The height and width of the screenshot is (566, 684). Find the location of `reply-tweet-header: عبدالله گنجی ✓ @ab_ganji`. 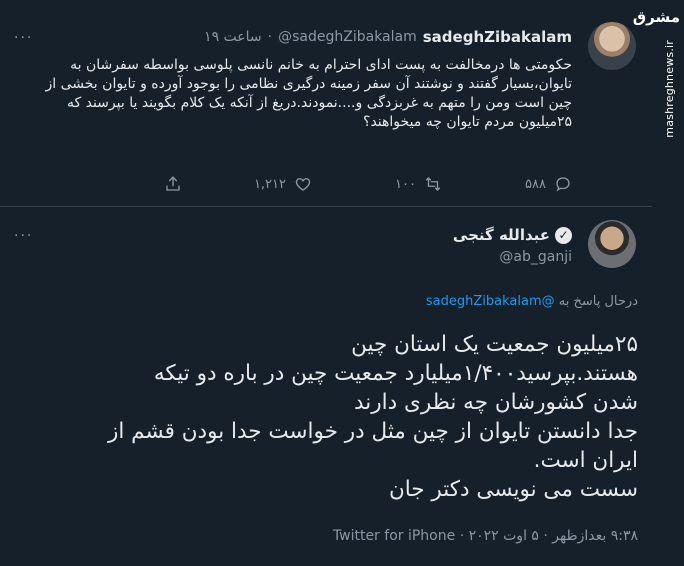

reply-tweet-header: عبدالله گنجی ✓ @ab_ganji is located at coordinates (512, 245).